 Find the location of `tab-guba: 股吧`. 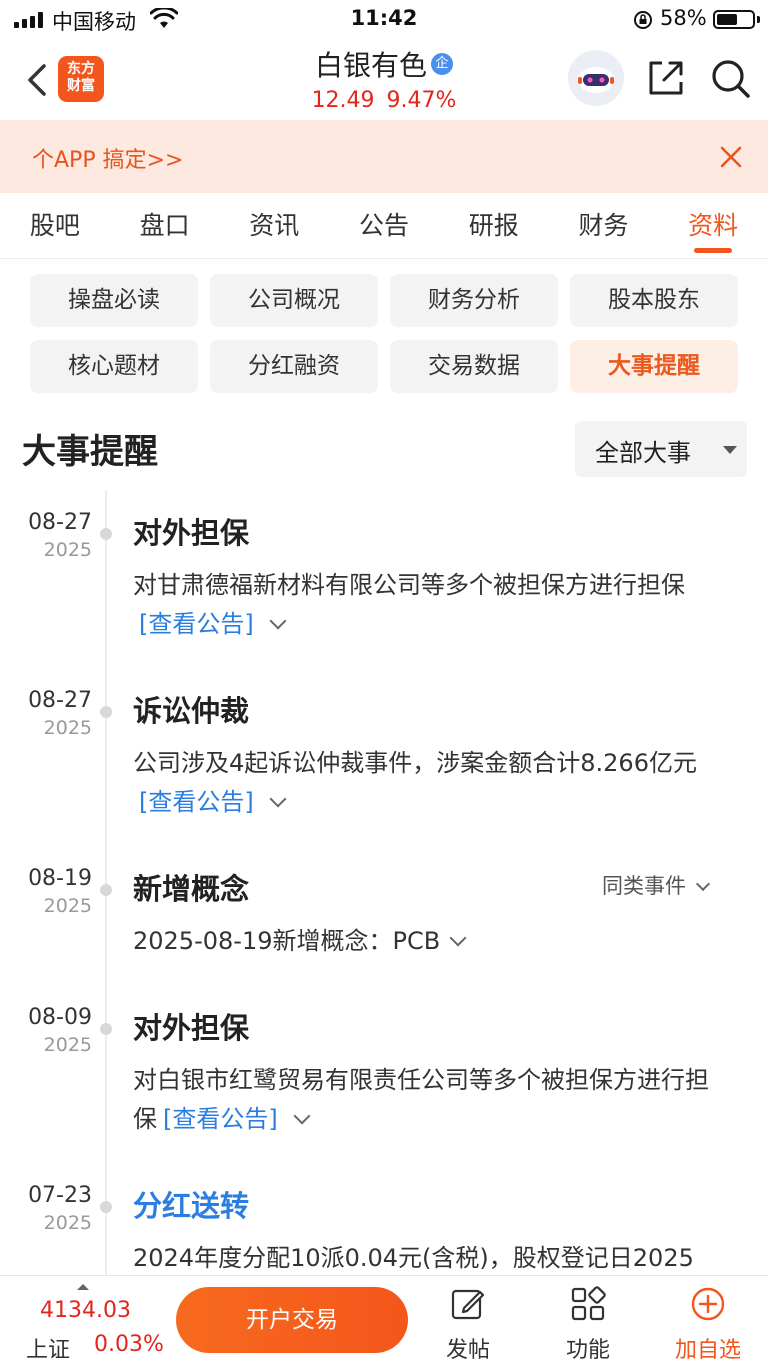

tab-guba: 股吧 is located at coordinates (55, 226).